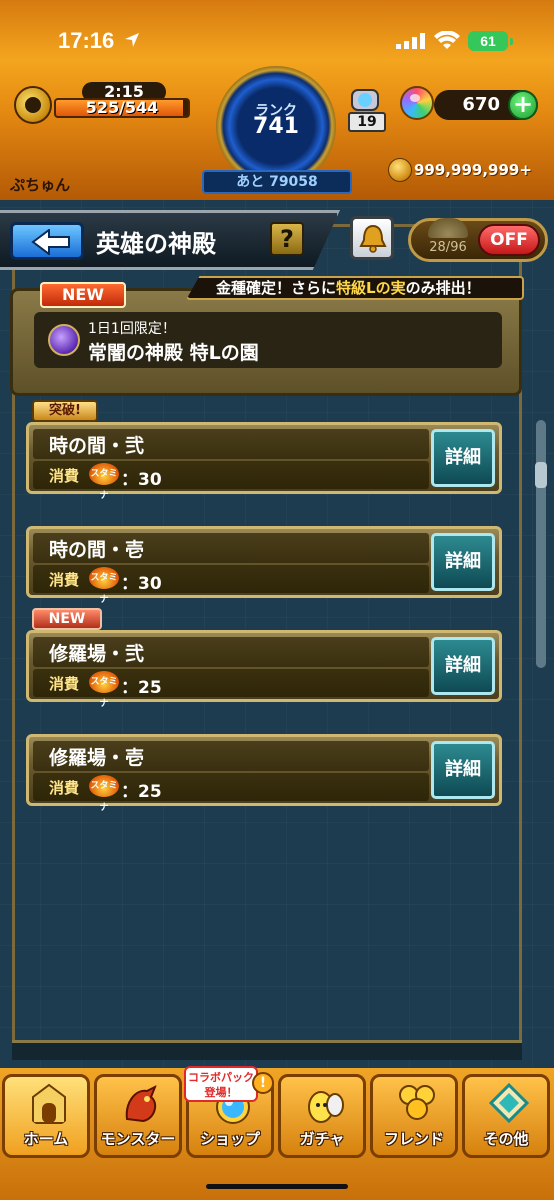  Describe the element at coordinates (264, 461) in the screenshot. I see `quest-row: 時の間・弐 消費 スタミナ ：30 詳細` at that location.